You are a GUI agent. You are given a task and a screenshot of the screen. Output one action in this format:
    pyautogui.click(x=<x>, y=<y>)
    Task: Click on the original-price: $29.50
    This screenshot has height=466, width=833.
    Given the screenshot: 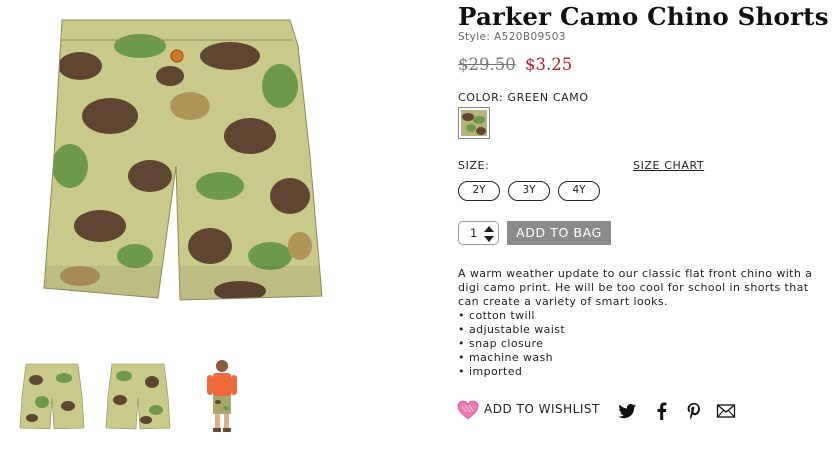 What is the action you would take?
    pyautogui.click(x=487, y=64)
    